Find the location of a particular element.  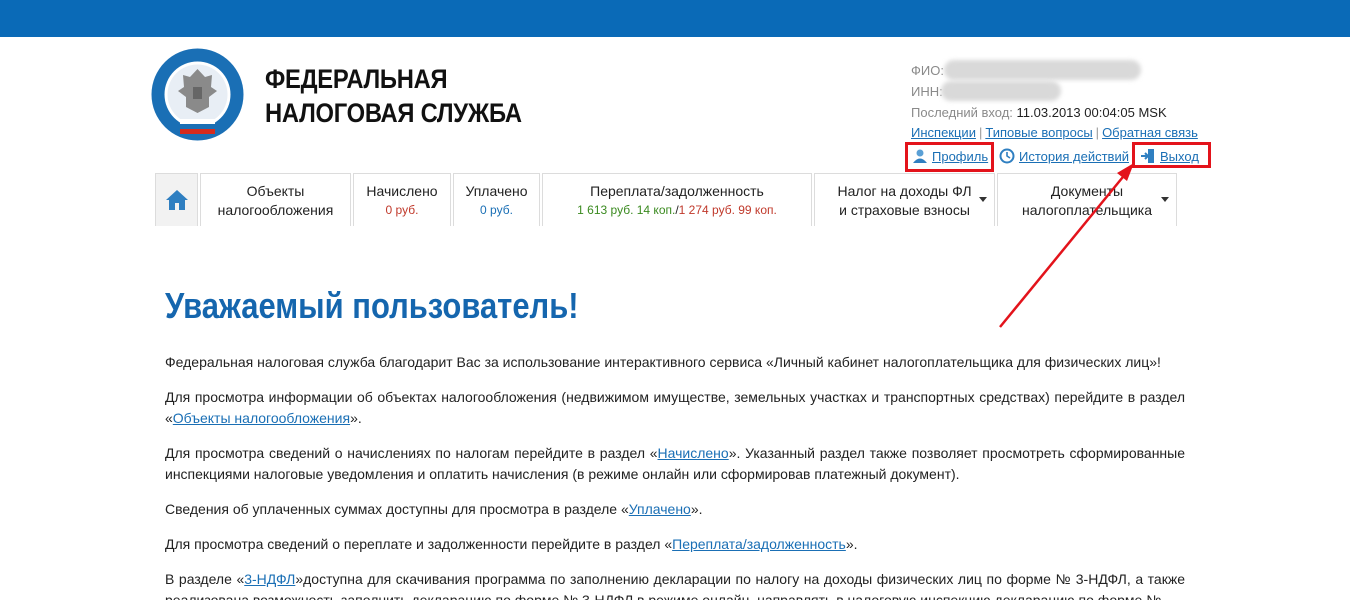

history-action: История действий is located at coordinates (1064, 156).